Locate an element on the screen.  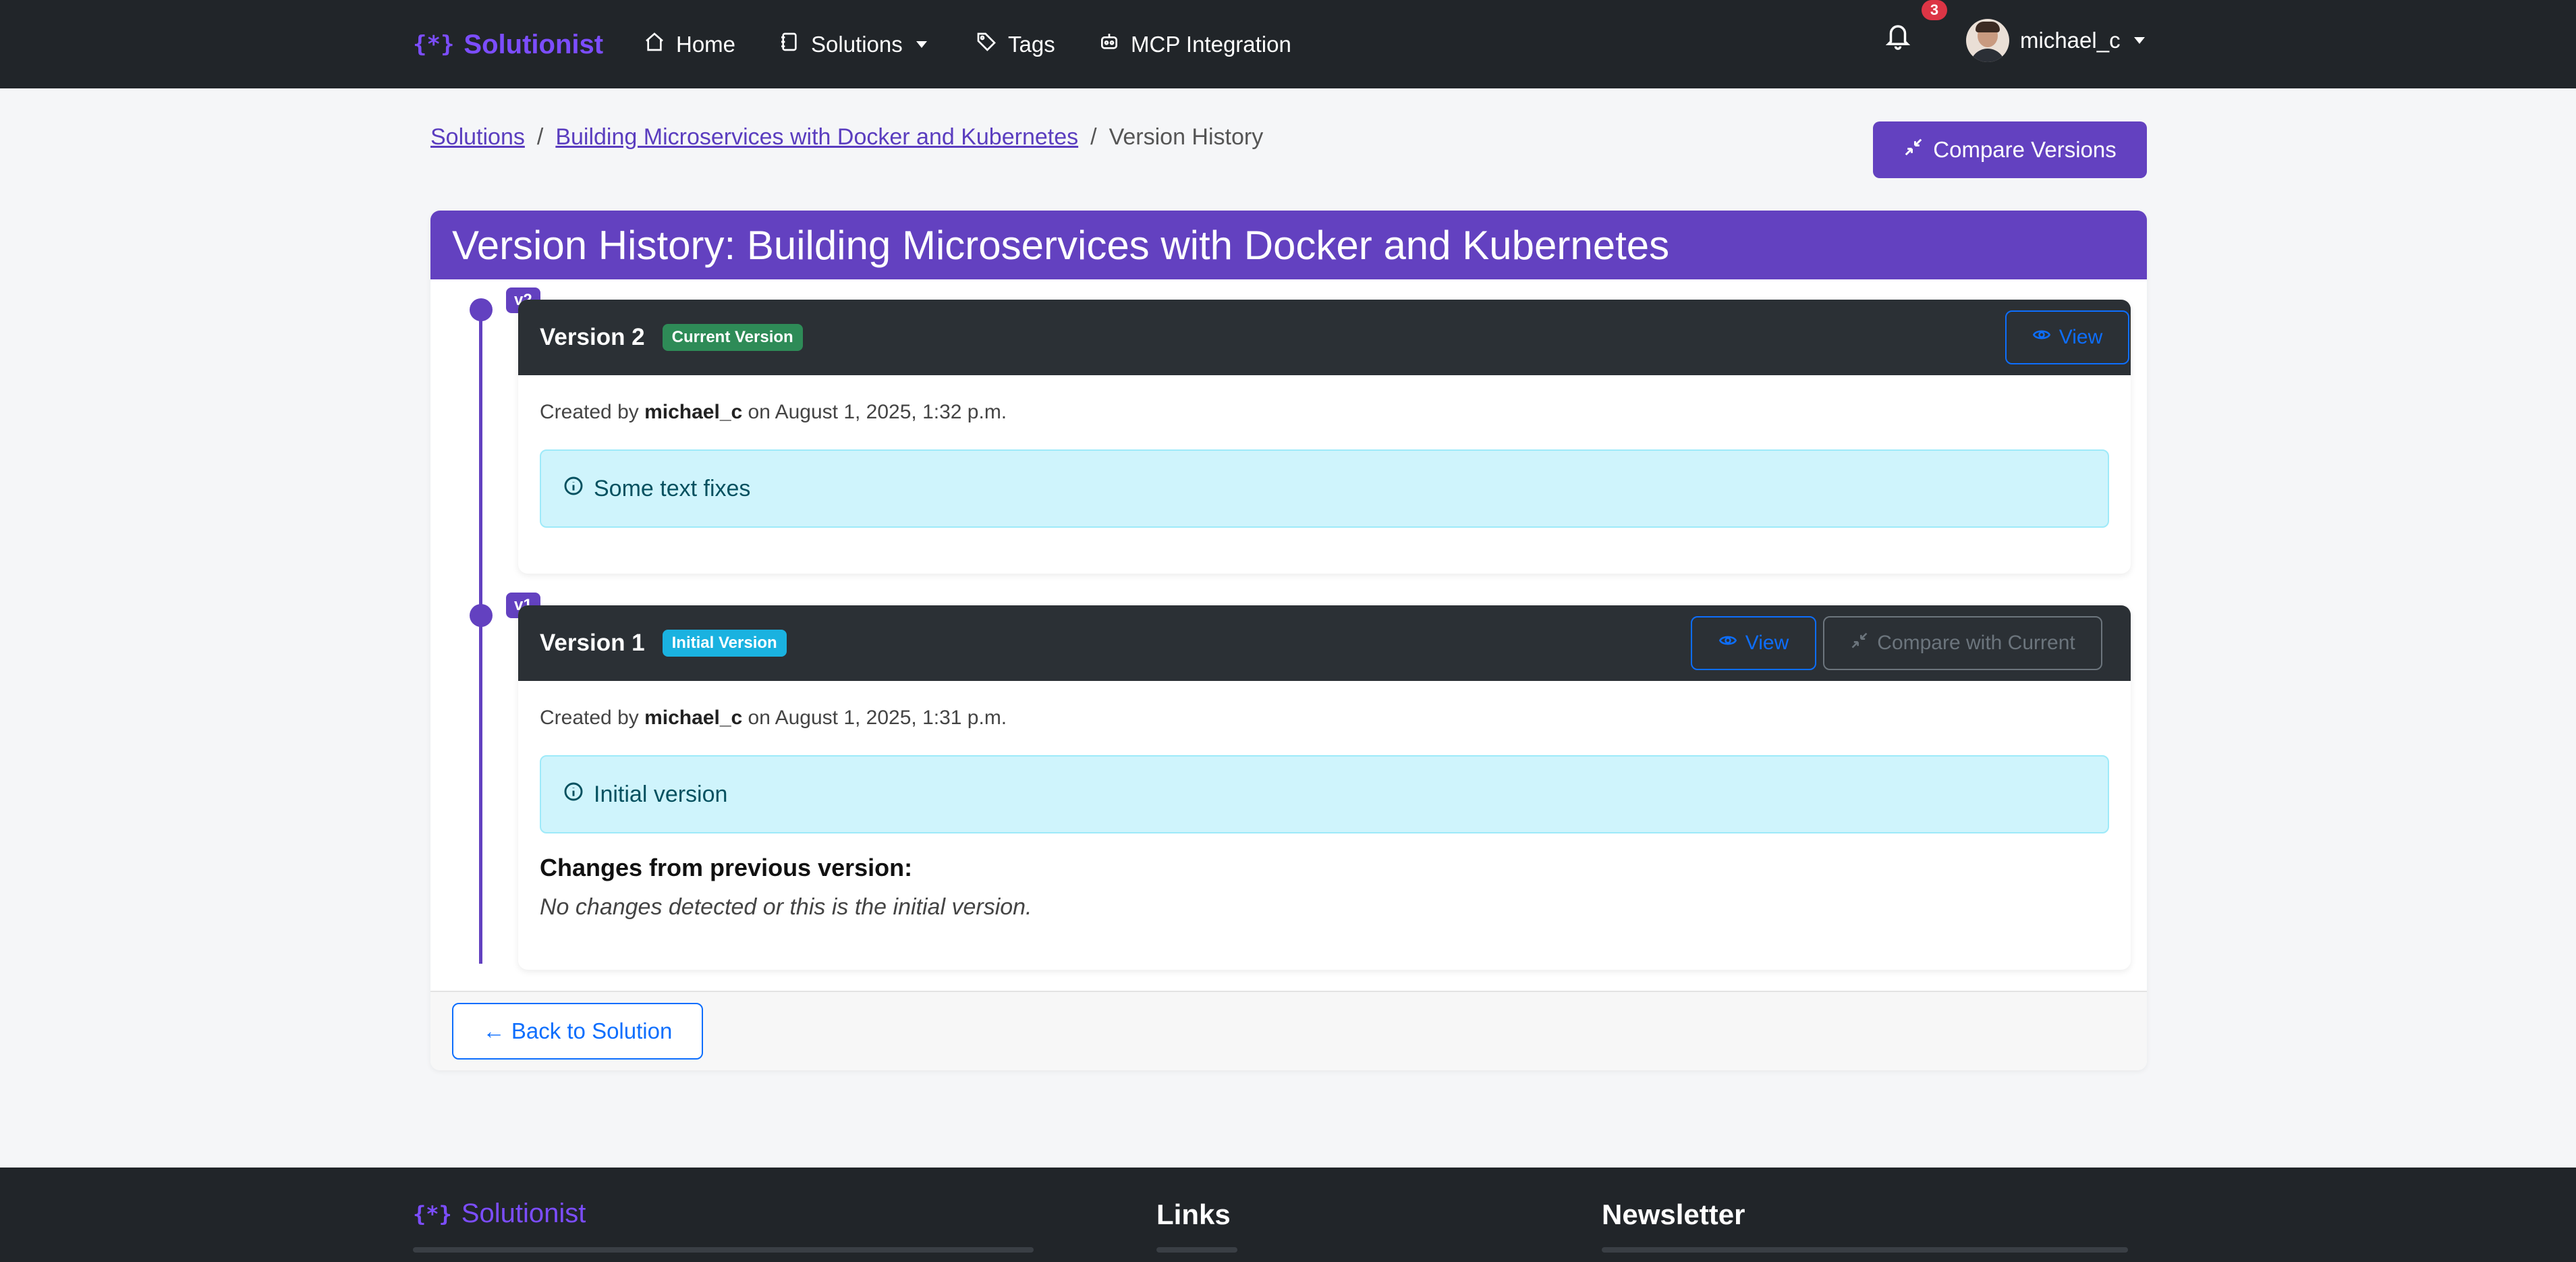
card-footer: ← Back to Solution is located at coordinates (1288, 1030).